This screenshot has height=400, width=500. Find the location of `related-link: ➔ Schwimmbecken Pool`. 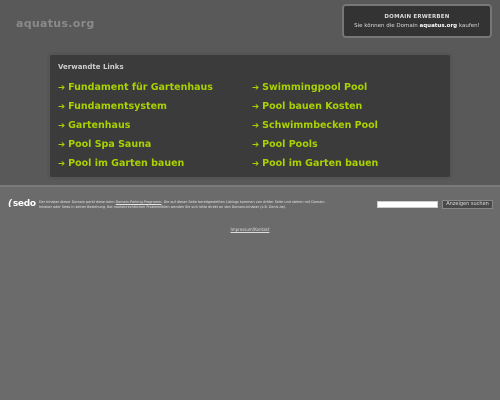

related-link: ➔ Schwimmbecken Pool is located at coordinates (315, 126).